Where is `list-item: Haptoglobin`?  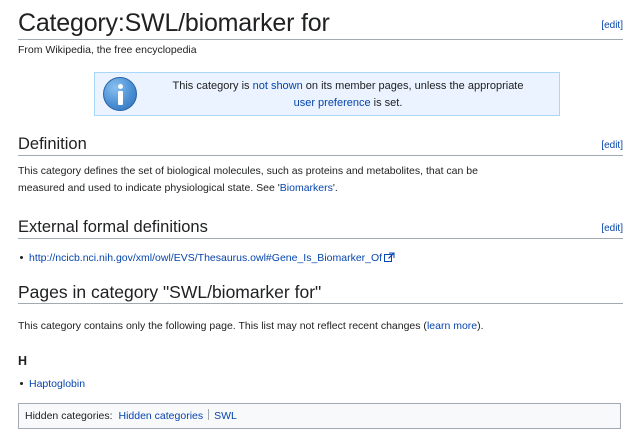
list-item: Haptoglobin is located at coordinates (51, 384).